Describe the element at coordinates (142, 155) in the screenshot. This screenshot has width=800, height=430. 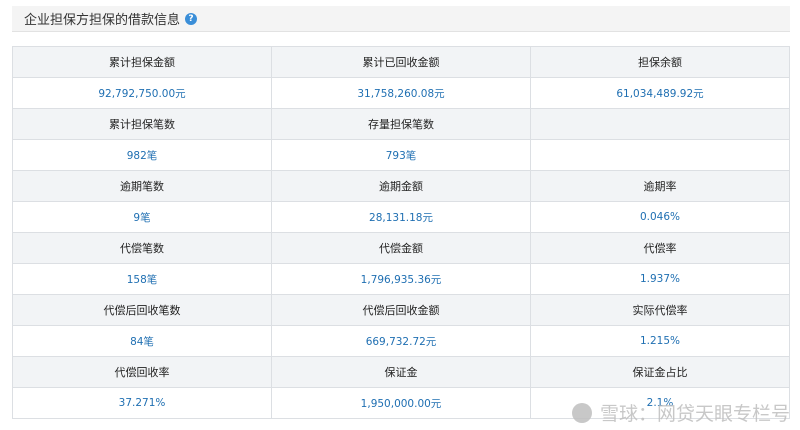
I see `value-cell: 982笔` at that location.